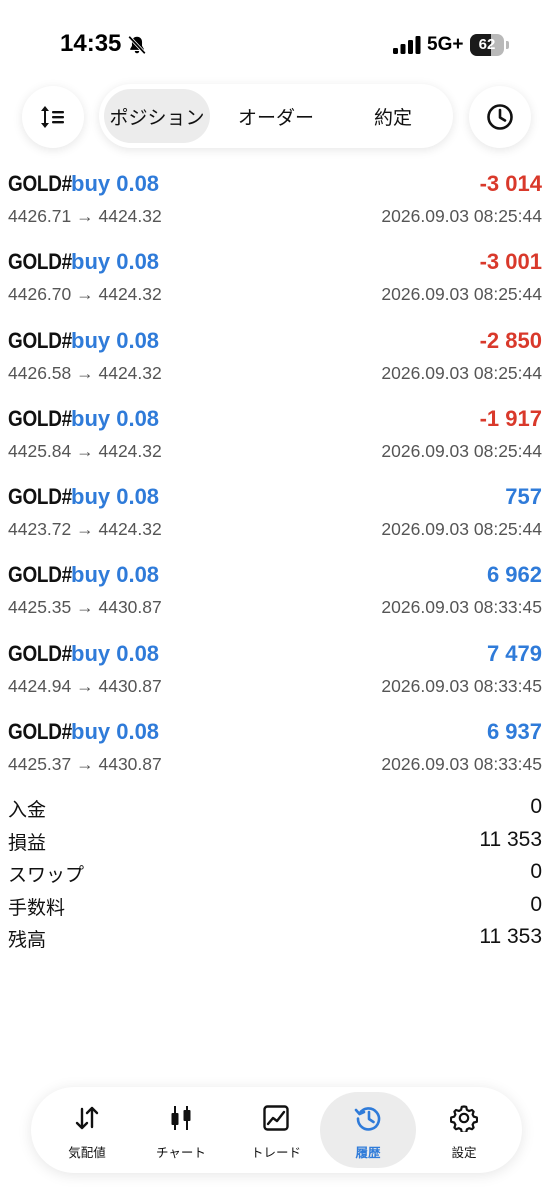 The width and height of the screenshot is (552, 1200). Describe the element at coordinates (85, 450) in the screenshot. I see `deal-prices: 4425.84 → 4424.32` at that location.